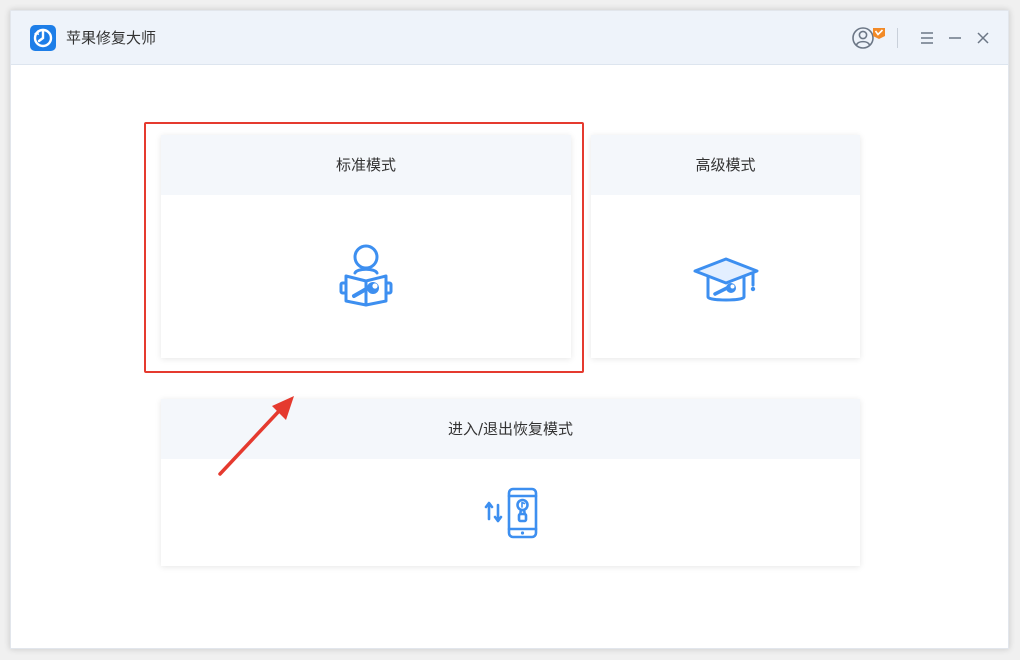 This screenshot has height=660, width=1020. What do you see at coordinates (725, 165) in the screenshot?
I see `advanced-mode-label: 高级模式` at bounding box center [725, 165].